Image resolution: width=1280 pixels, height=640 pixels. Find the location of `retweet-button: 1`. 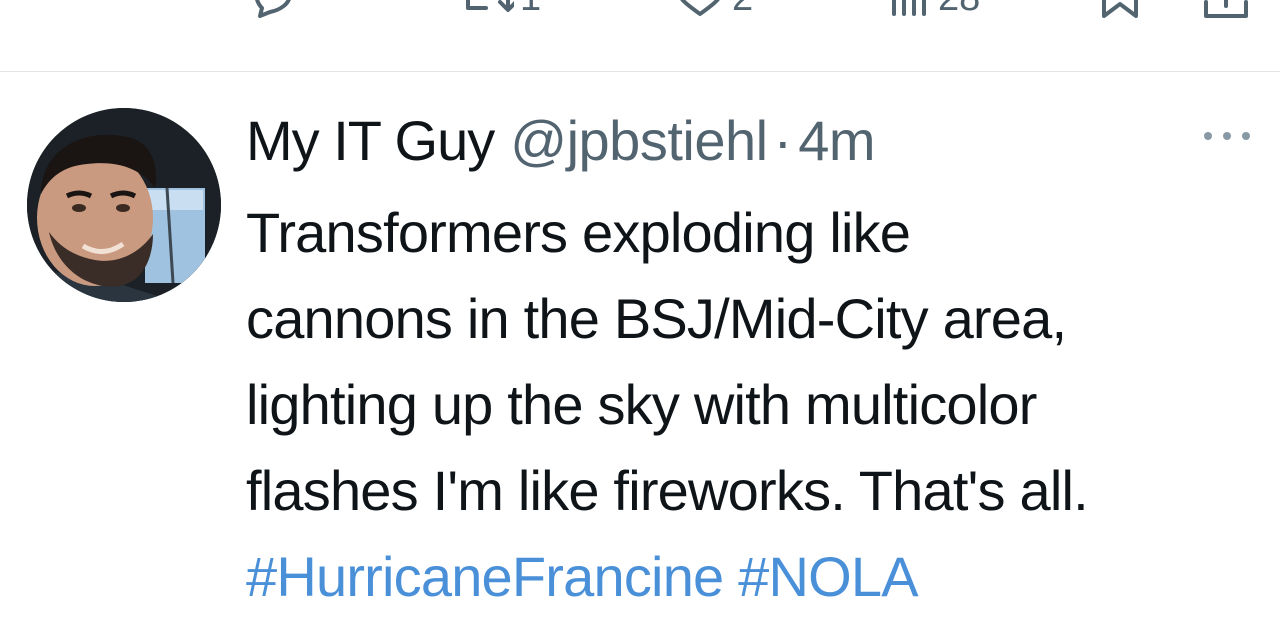

retweet-button: 1 is located at coordinates (501, 9).